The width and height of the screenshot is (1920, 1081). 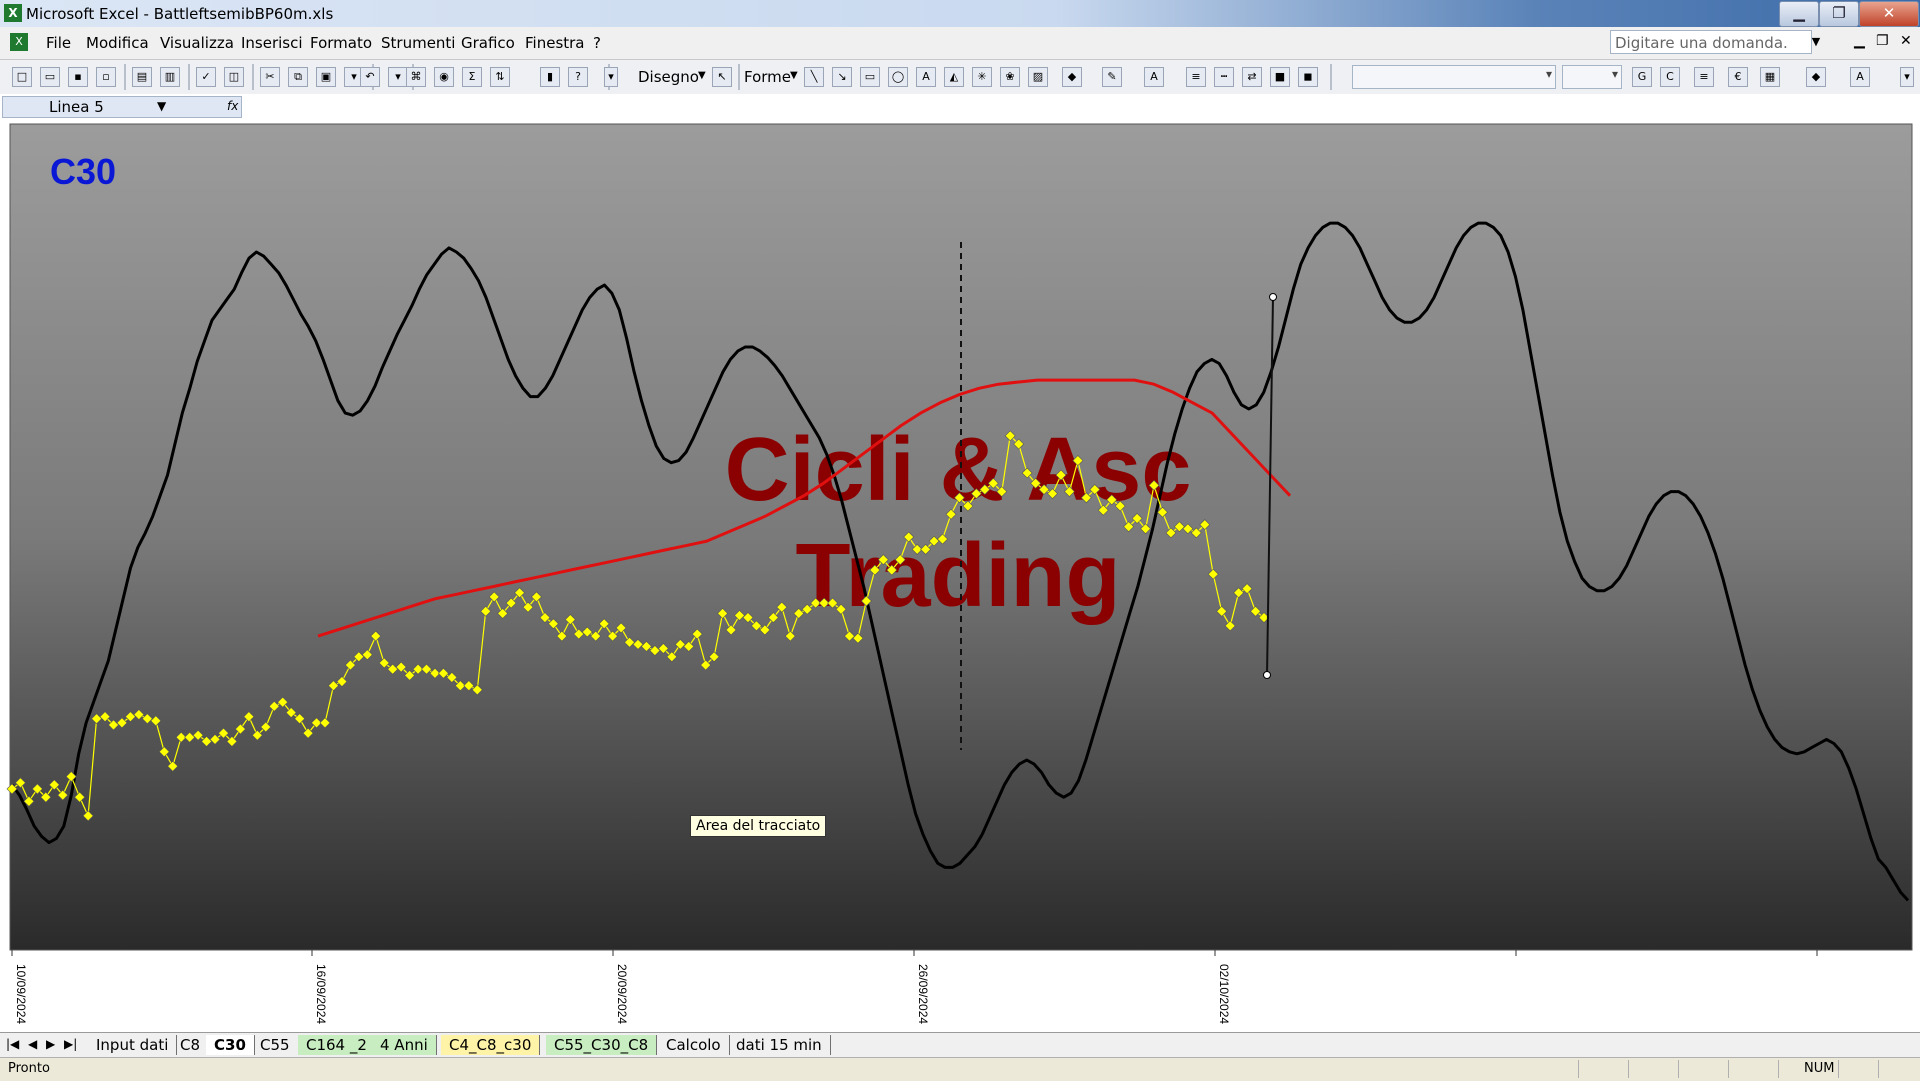 I want to click on wordart-icon: ◭, so click(x=954, y=77).